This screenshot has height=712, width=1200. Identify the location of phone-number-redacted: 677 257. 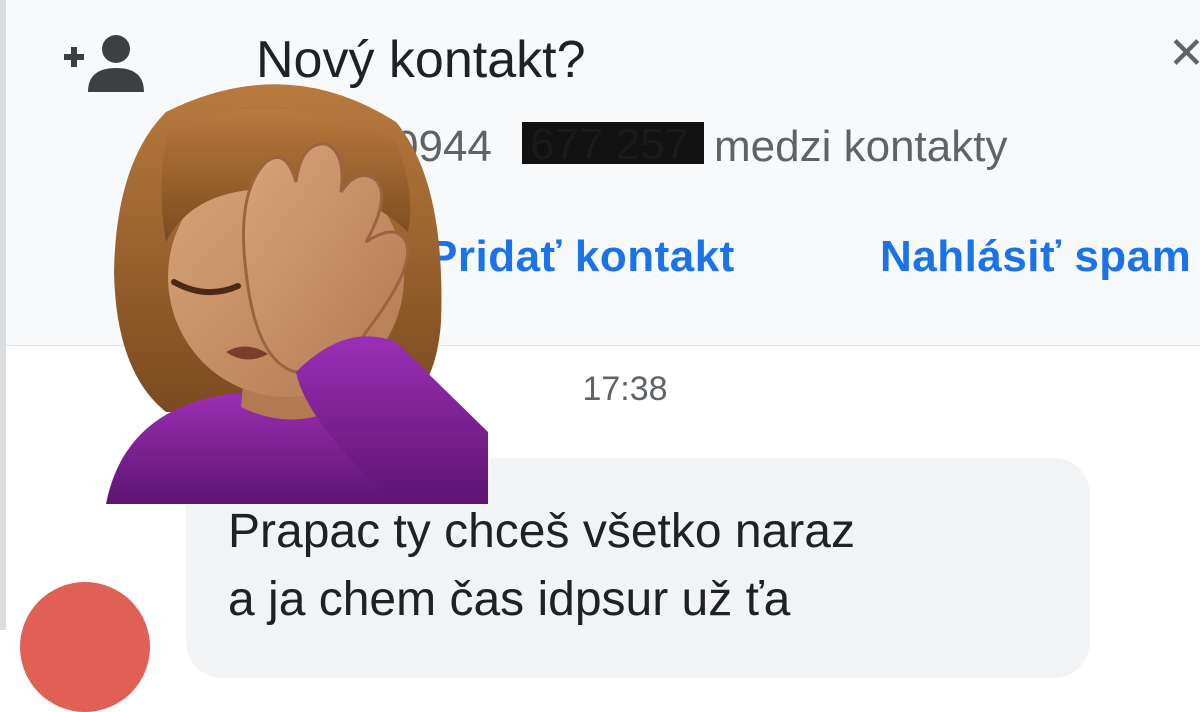
(613, 144).